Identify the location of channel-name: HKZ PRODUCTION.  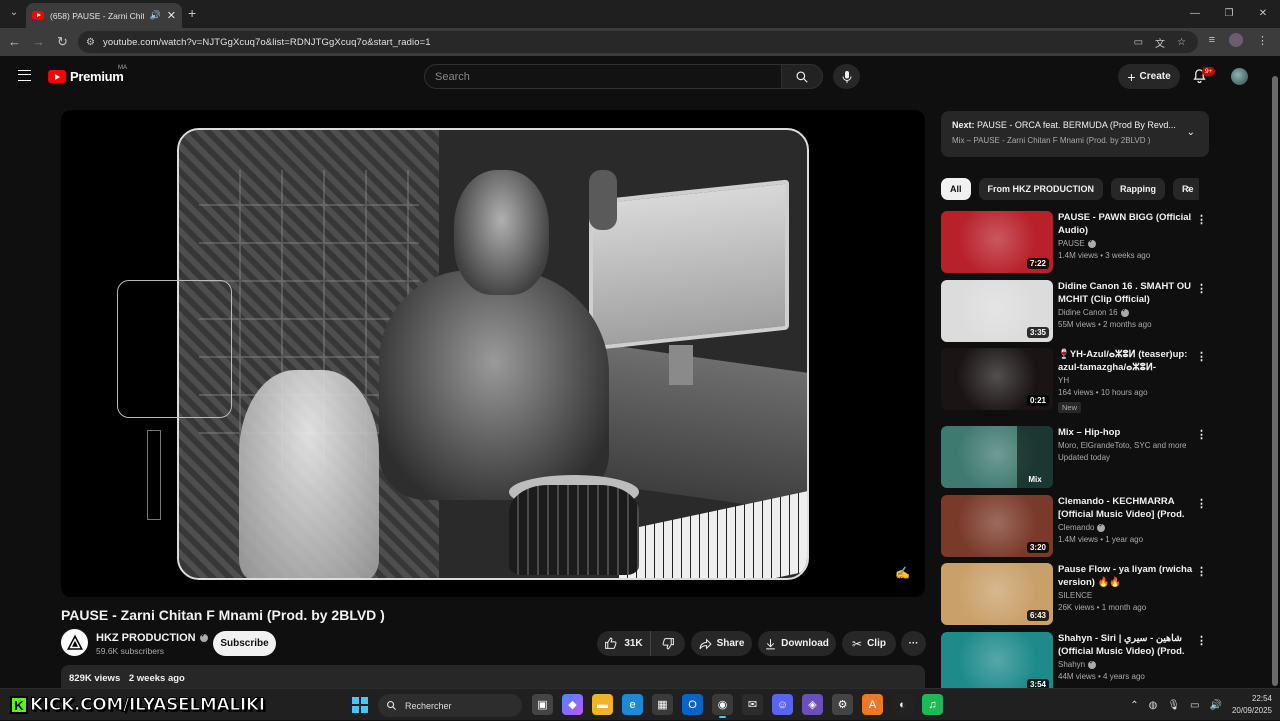
(146, 638).